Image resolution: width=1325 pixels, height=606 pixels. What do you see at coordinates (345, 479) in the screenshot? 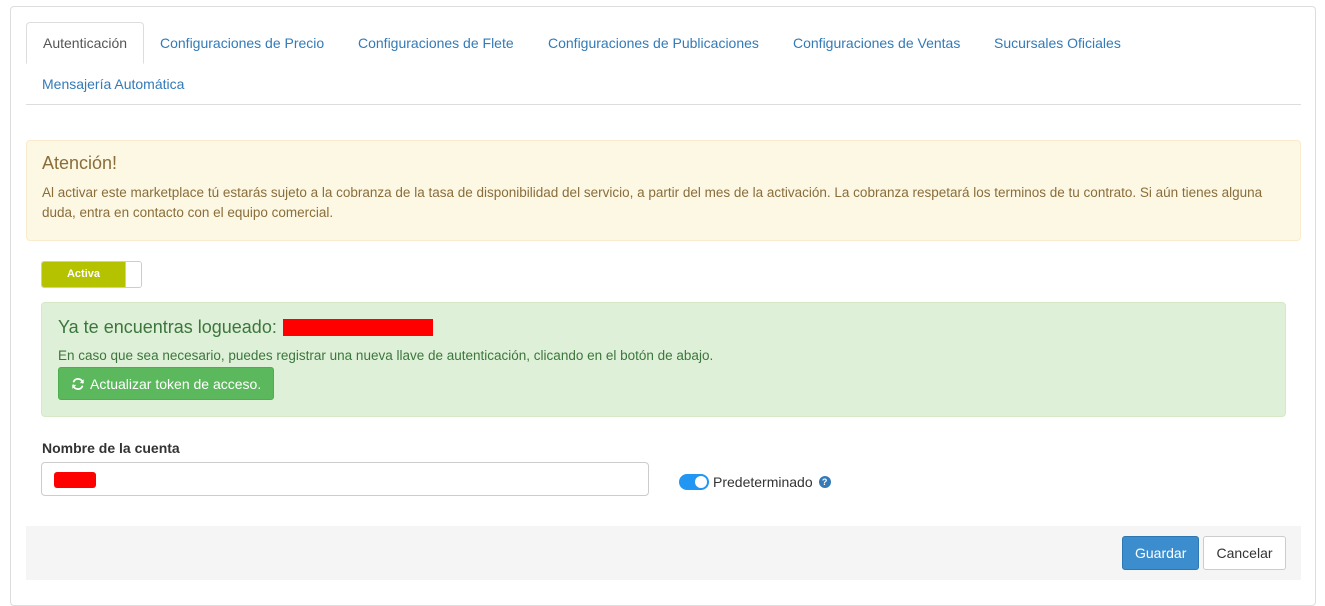
I see `account-name-input` at bounding box center [345, 479].